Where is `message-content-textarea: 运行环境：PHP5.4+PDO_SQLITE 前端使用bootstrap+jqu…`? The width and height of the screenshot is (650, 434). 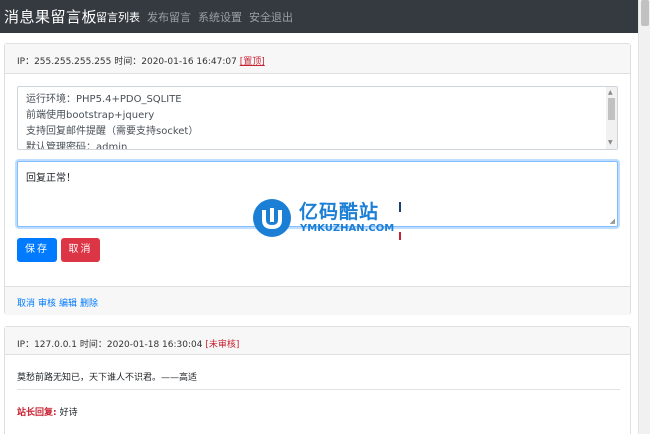
message-content-textarea: 运行环境：PHP5.4+PDO_SQLITE 前端使用bootstrap+jqu… is located at coordinates (317, 118).